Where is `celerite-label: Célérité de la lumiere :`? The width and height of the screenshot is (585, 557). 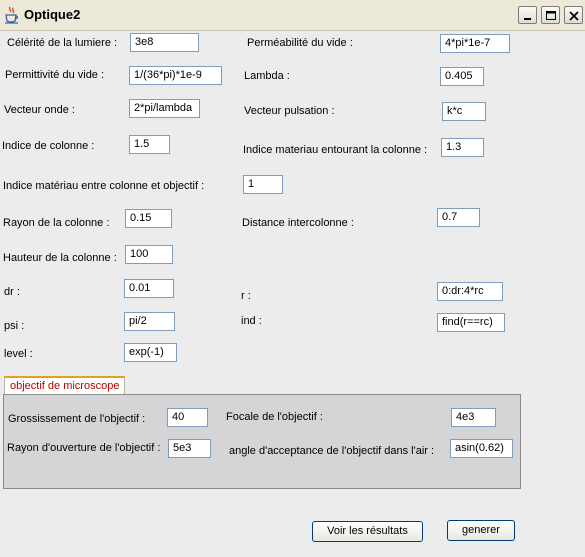
celerite-label: Célérité de la lumiere : is located at coordinates (62, 43).